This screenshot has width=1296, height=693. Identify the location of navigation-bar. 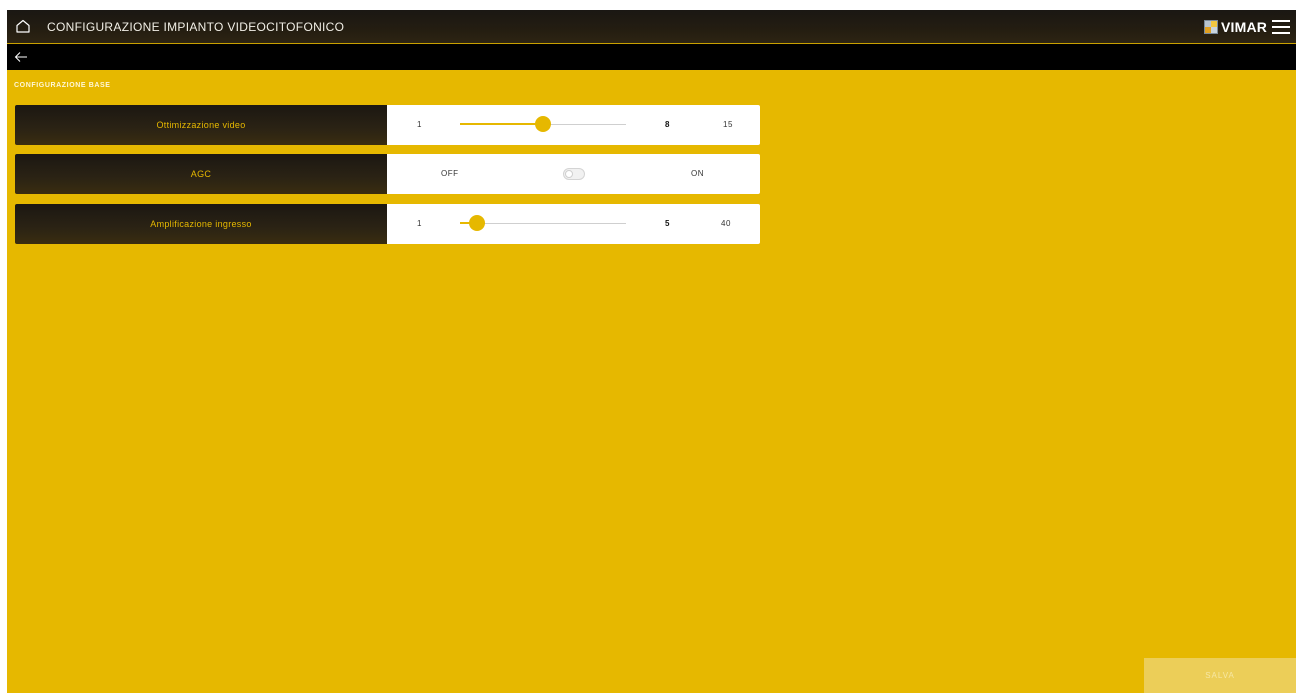
(651, 57).